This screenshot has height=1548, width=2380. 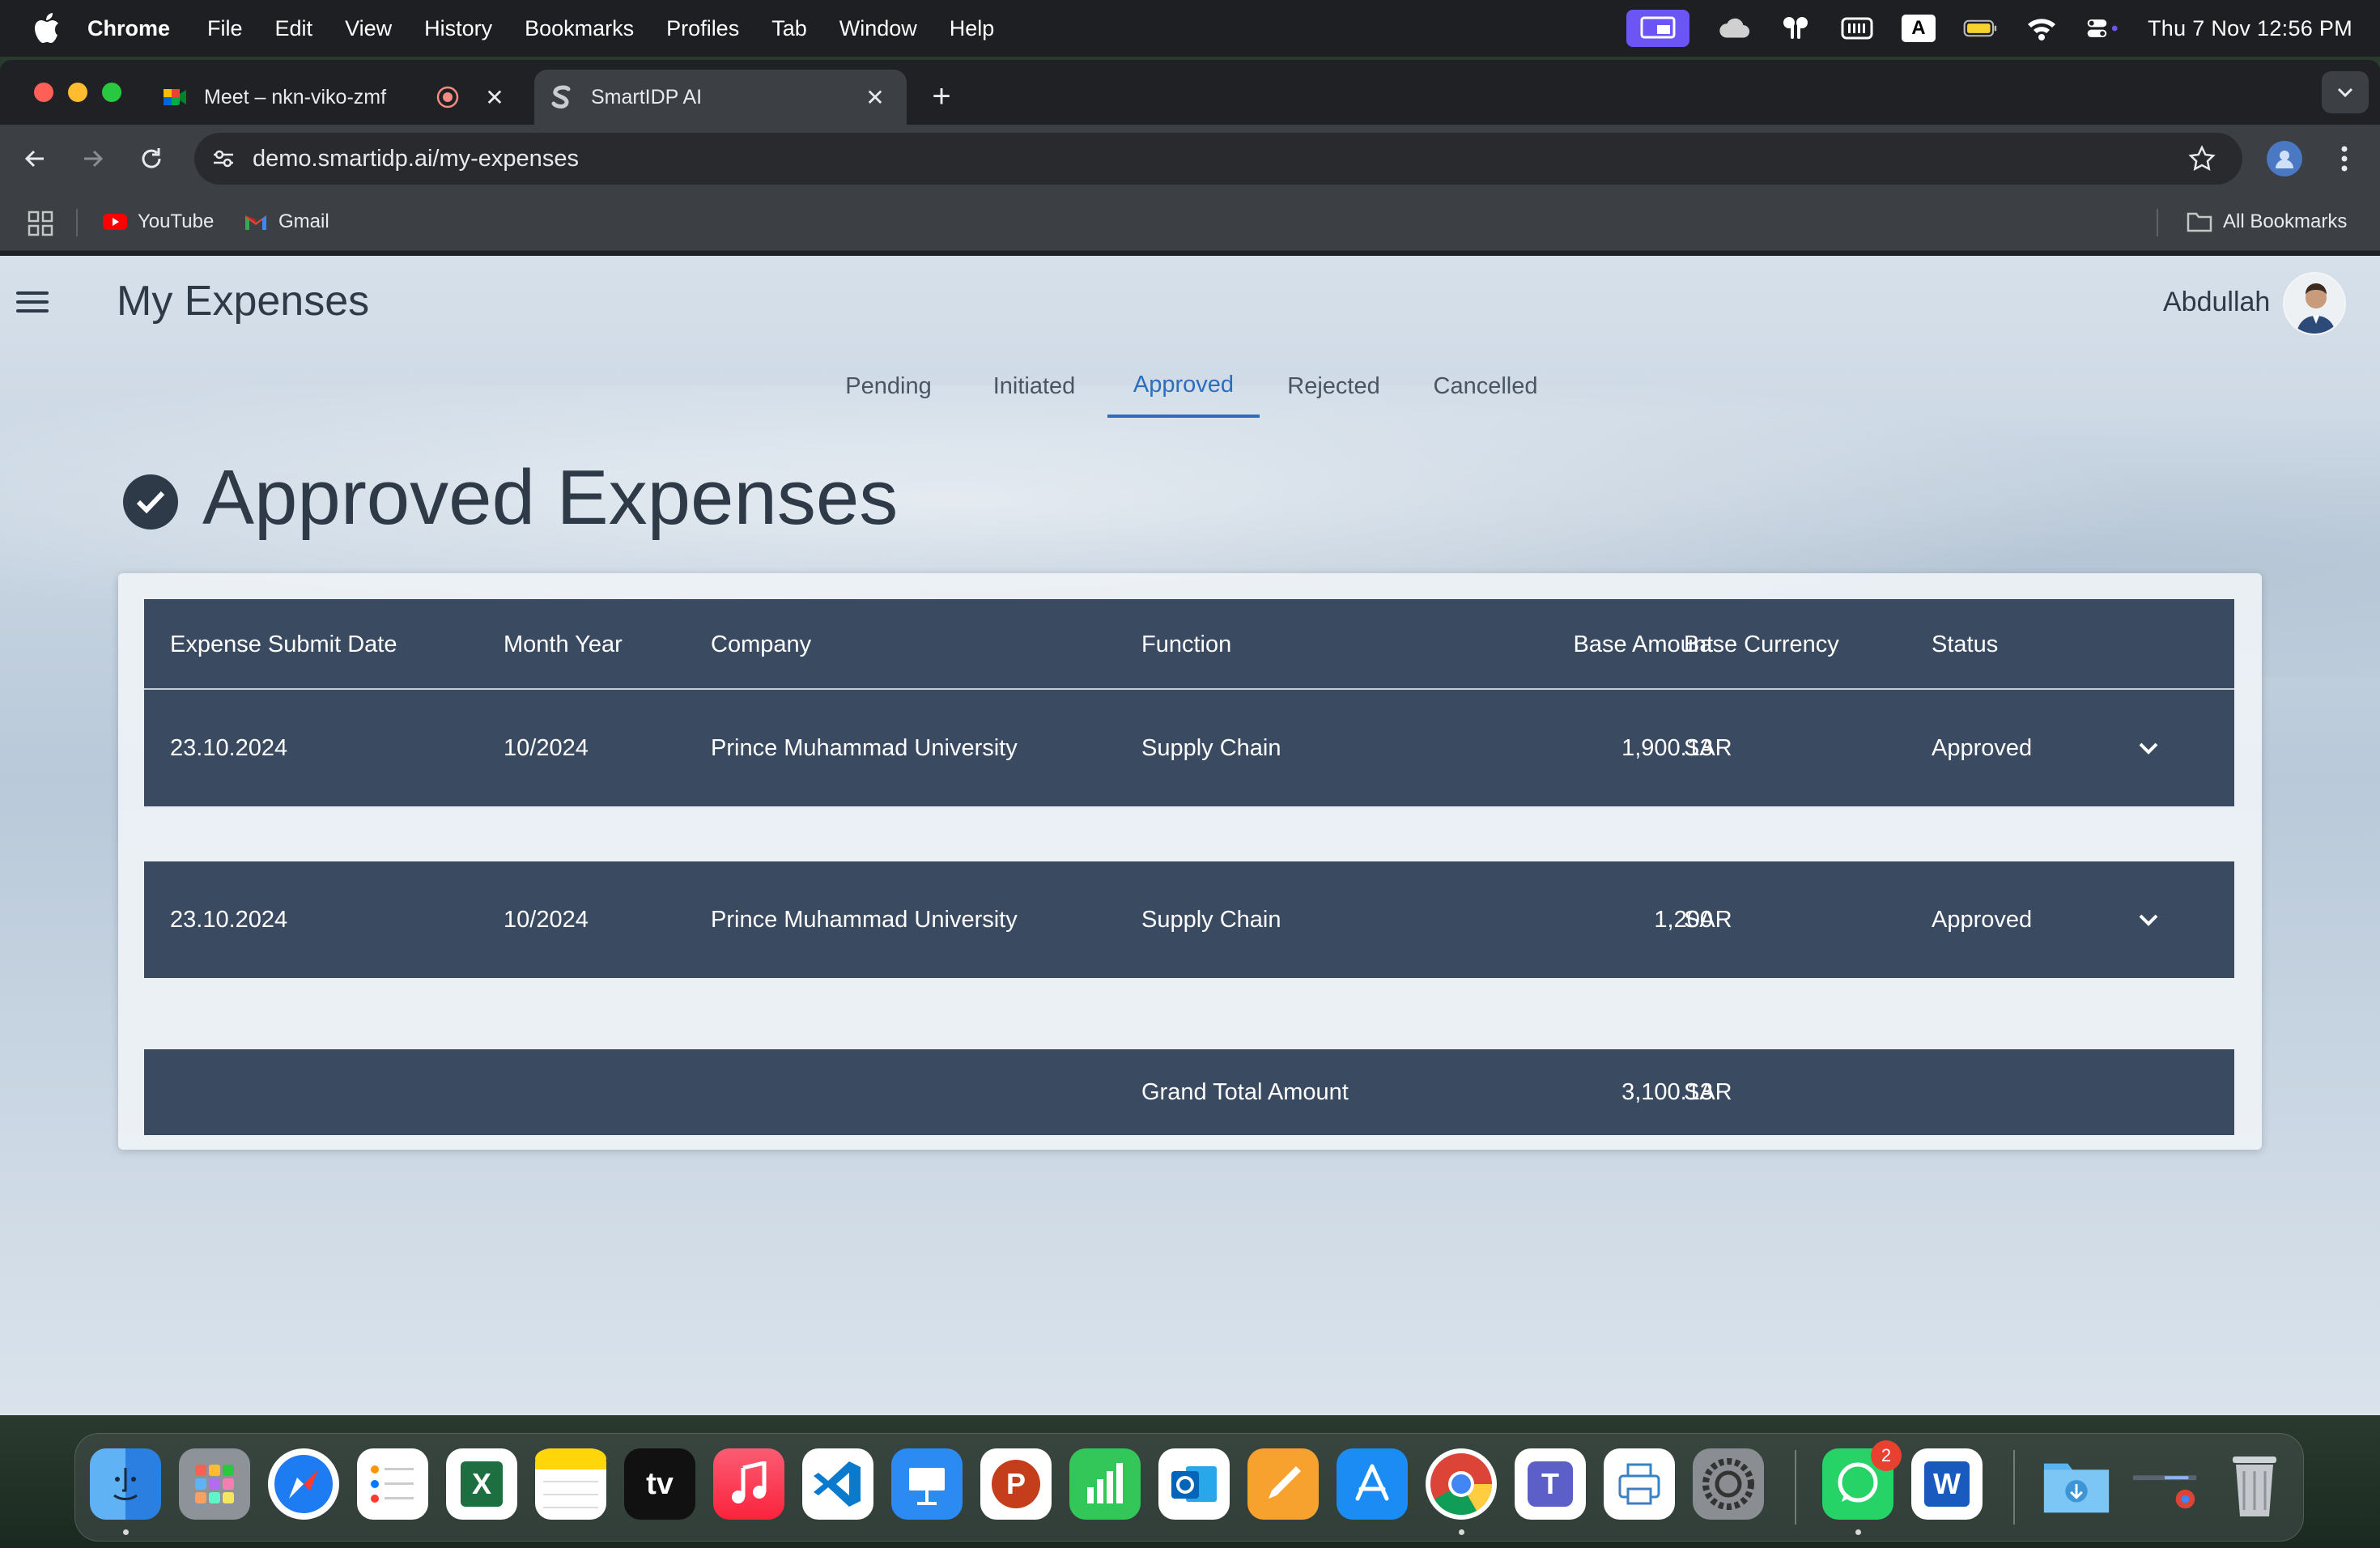 What do you see at coordinates (1708, 920) in the screenshot?
I see `cell-base-currency: SAR` at bounding box center [1708, 920].